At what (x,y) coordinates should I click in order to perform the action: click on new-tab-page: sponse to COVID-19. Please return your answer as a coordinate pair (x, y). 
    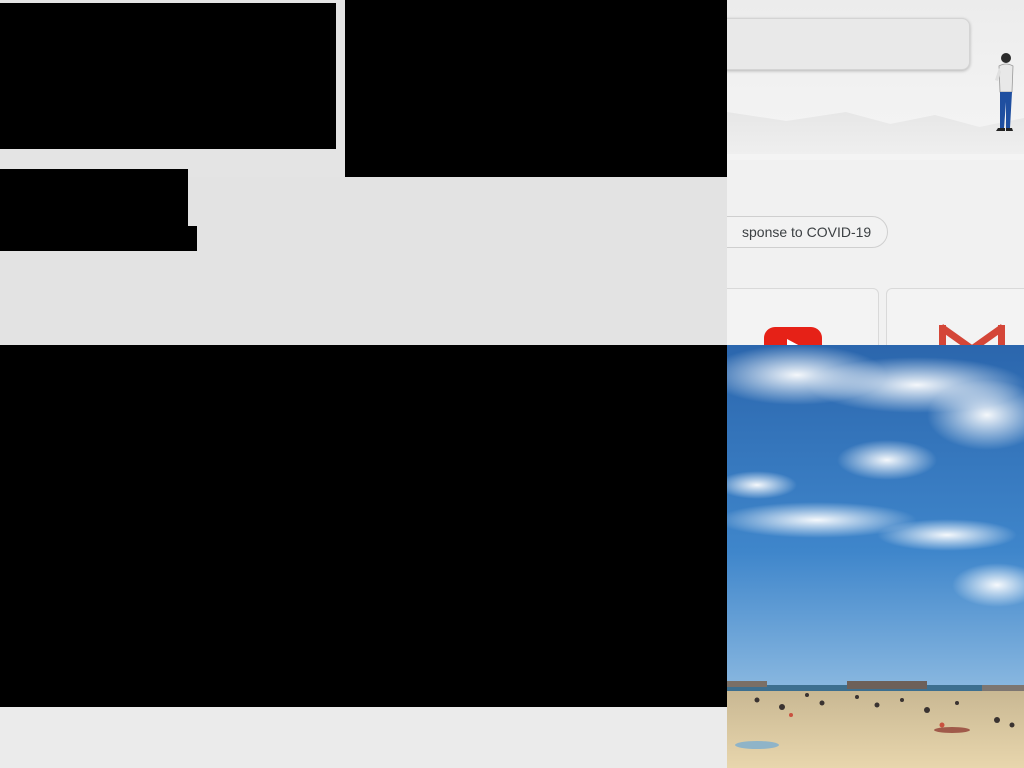
    Looking at the image, I should click on (875, 172).